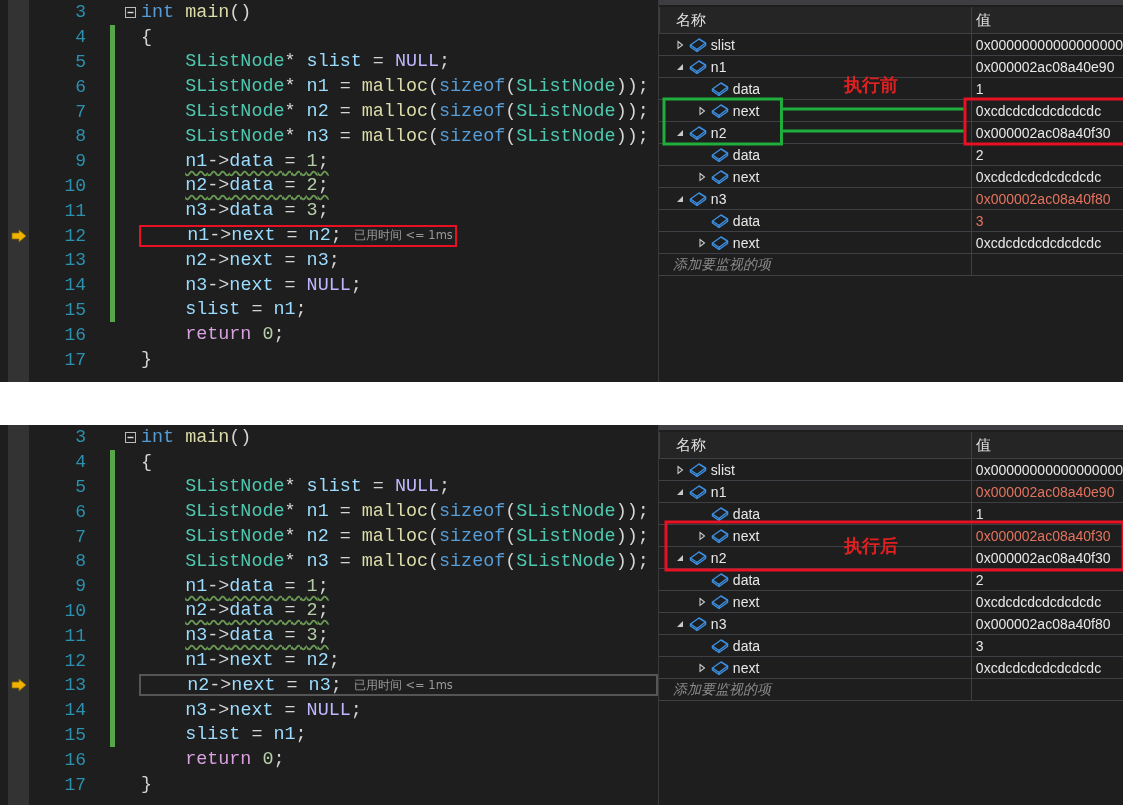 Image resolution: width=1123 pixels, height=808 pixels. I want to click on line-number: 16, so click(74, 334).